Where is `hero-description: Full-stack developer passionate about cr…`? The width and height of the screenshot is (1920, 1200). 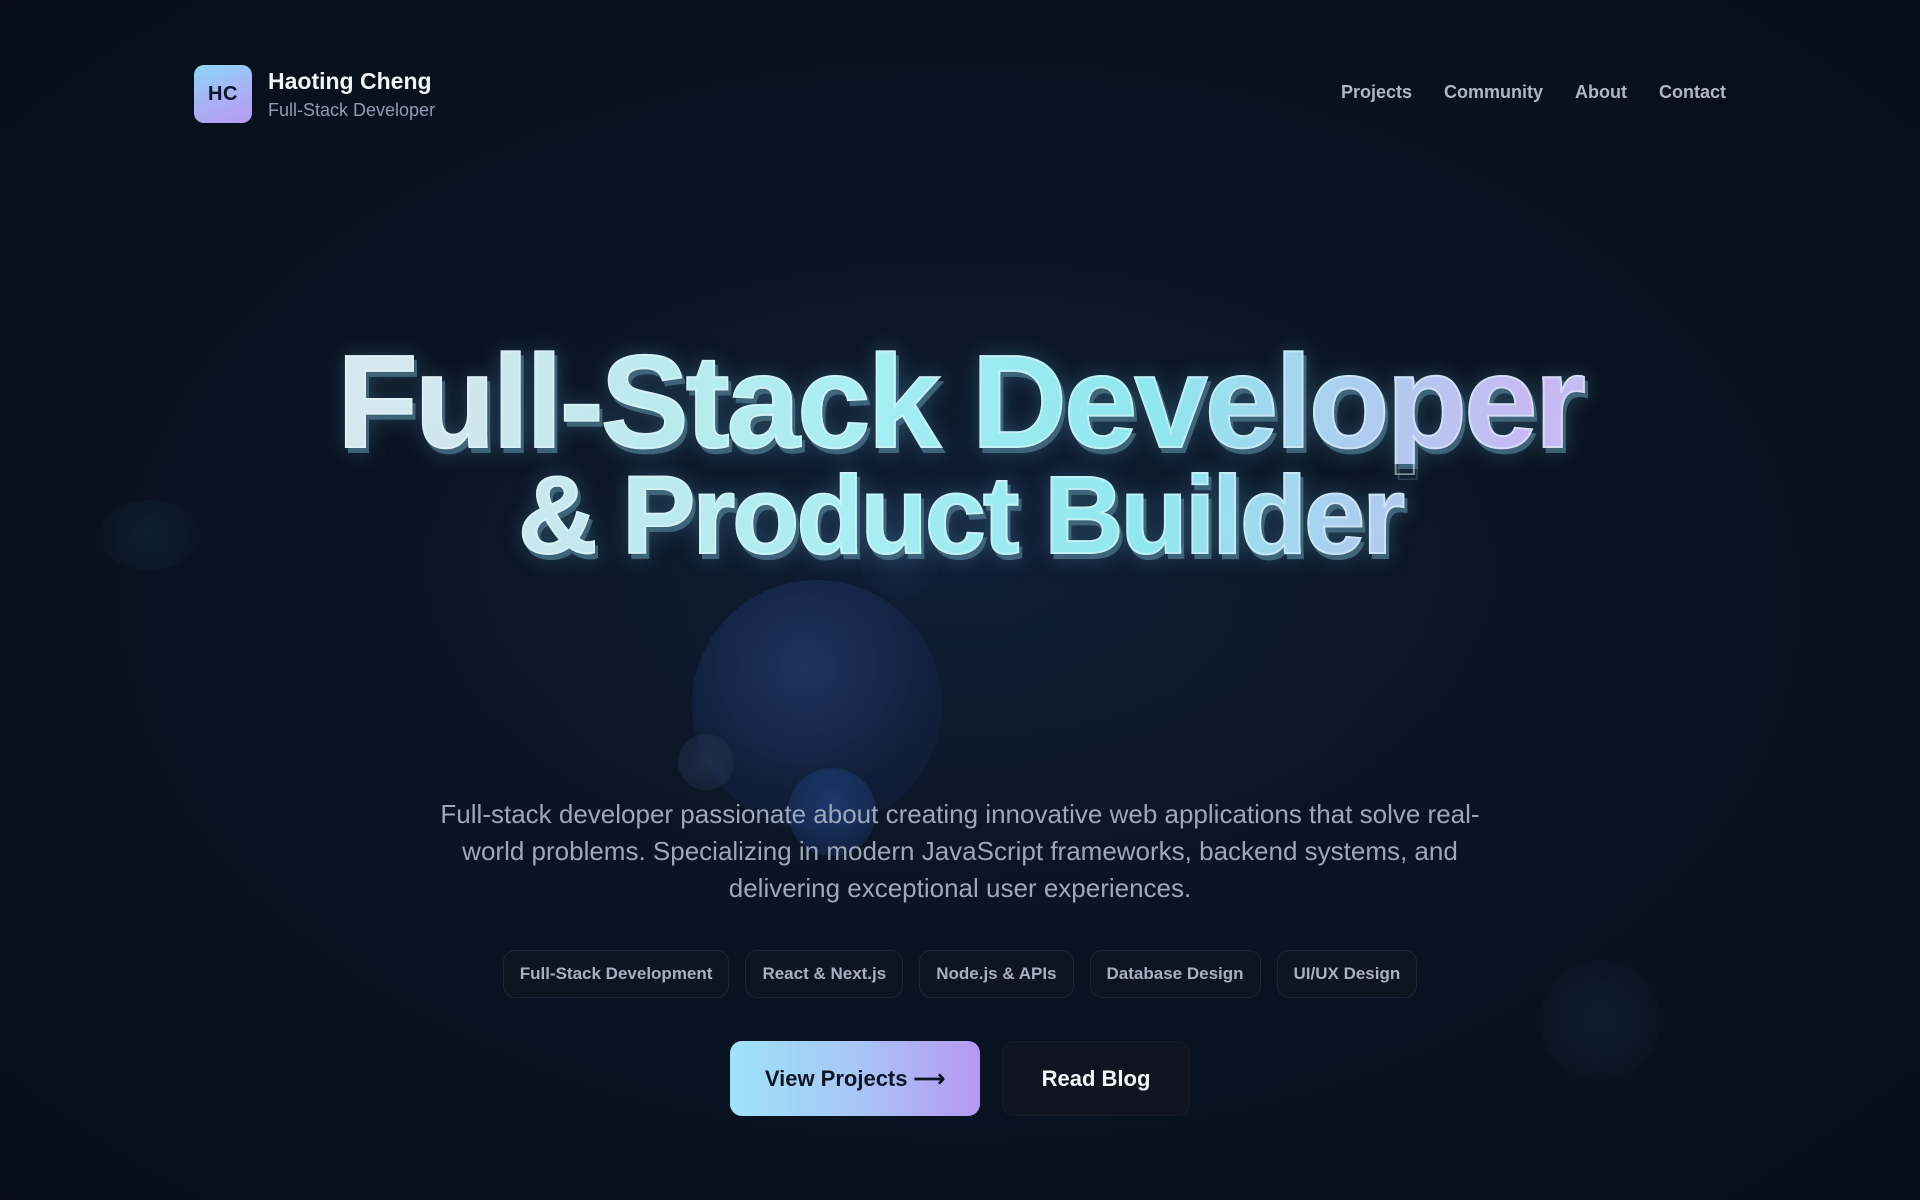
hero-description: Full-stack developer passionate about cr… is located at coordinates (960, 851).